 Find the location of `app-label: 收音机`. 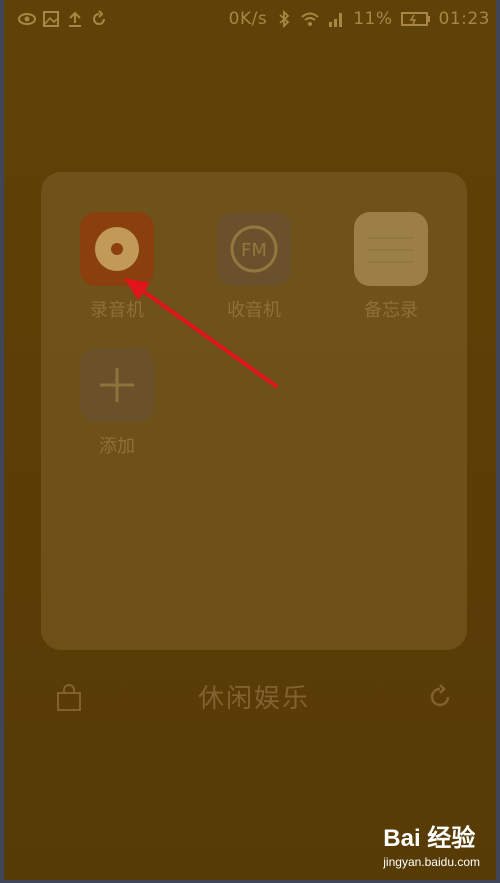

app-label: 收音机 is located at coordinates (254, 310).